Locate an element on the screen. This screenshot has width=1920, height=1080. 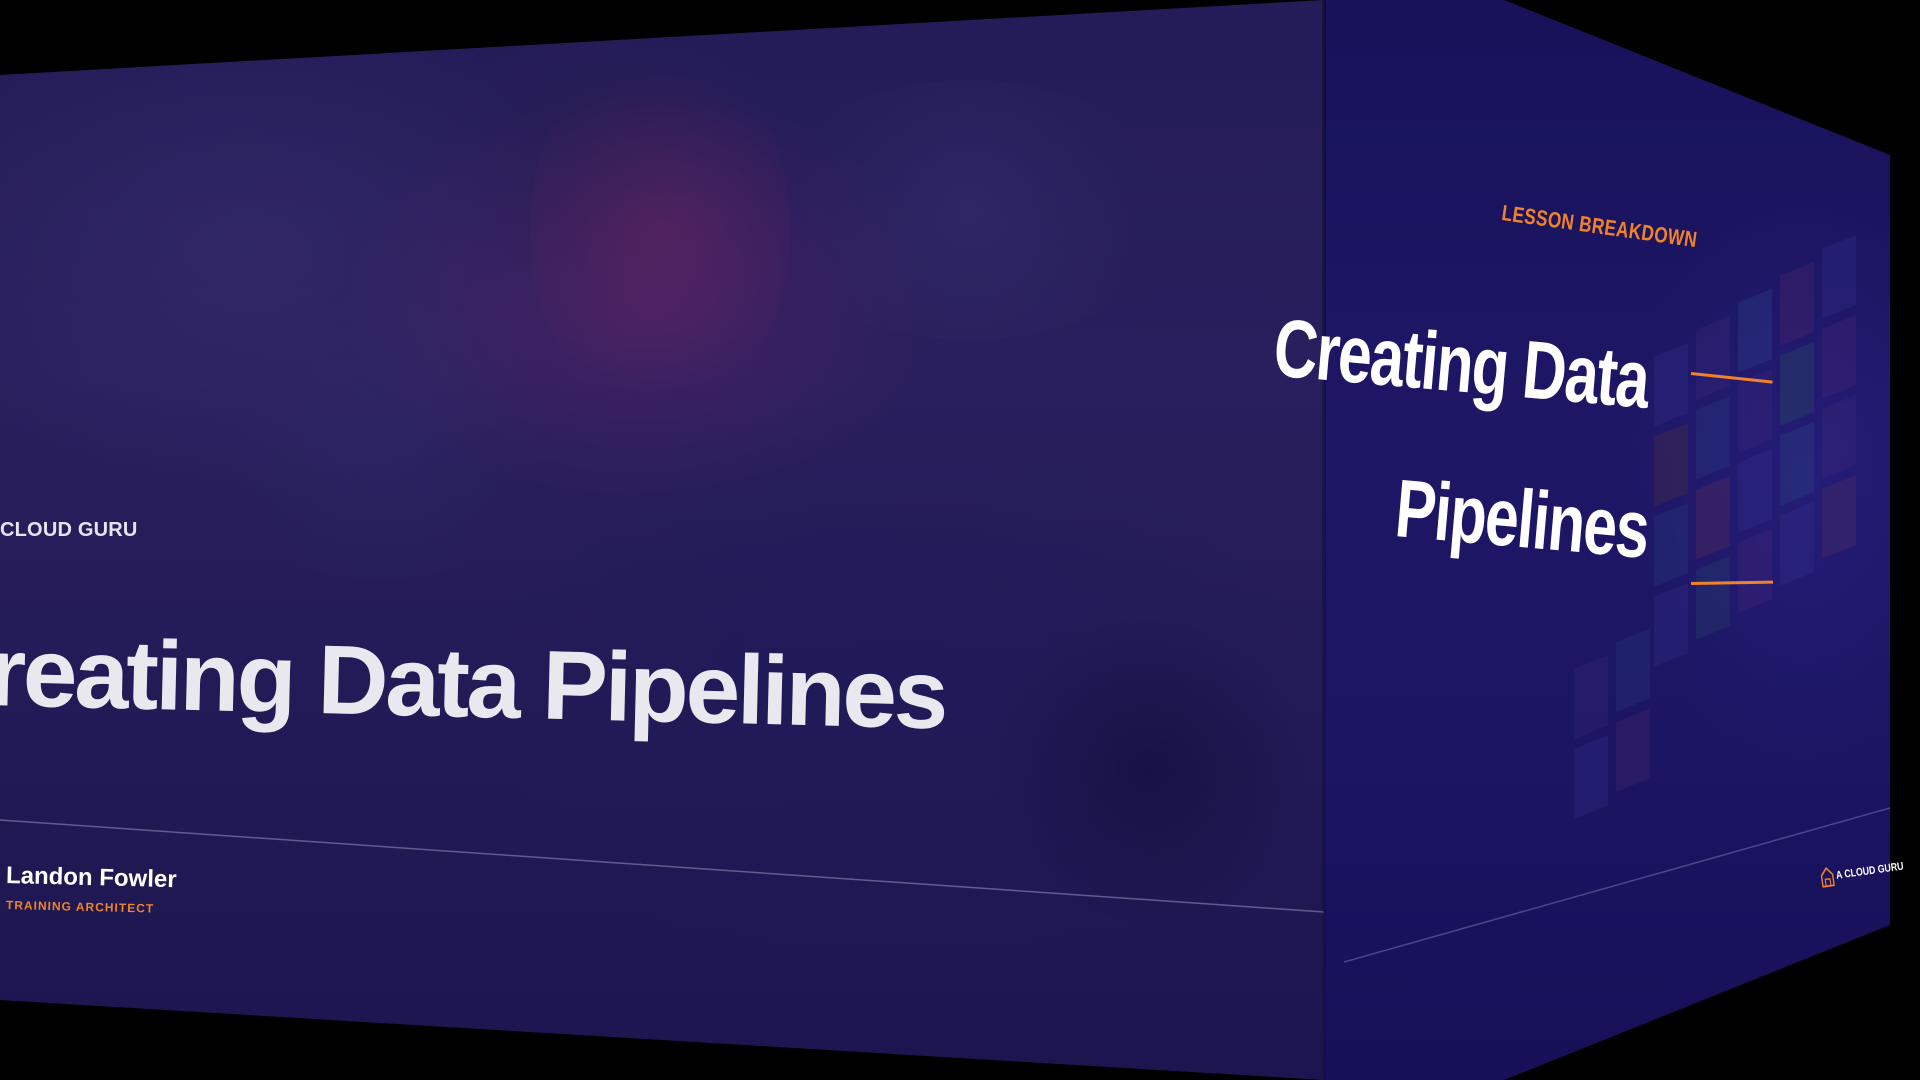
cloud-guru-logo-icon is located at coordinates (1827, 877).